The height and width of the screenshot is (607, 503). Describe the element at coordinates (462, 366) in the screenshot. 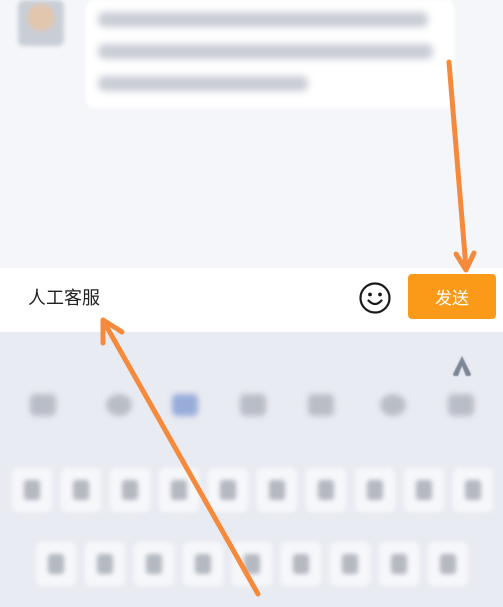

I see `keyboard-brand-logo-icon` at that location.